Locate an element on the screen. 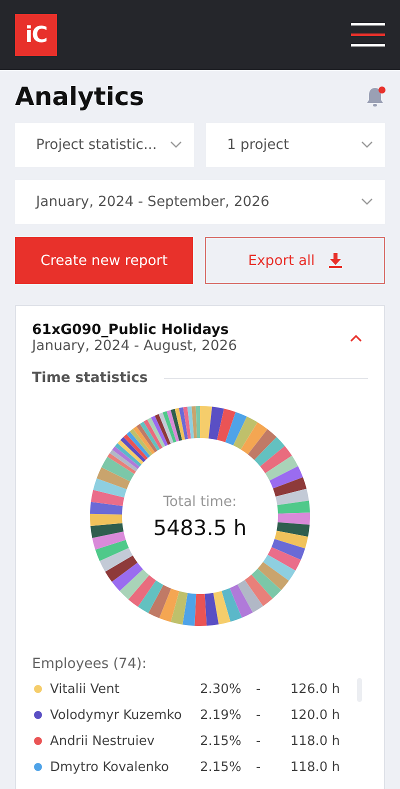 The width and height of the screenshot is (400, 789). notification-bell-icon is located at coordinates (376, 96).